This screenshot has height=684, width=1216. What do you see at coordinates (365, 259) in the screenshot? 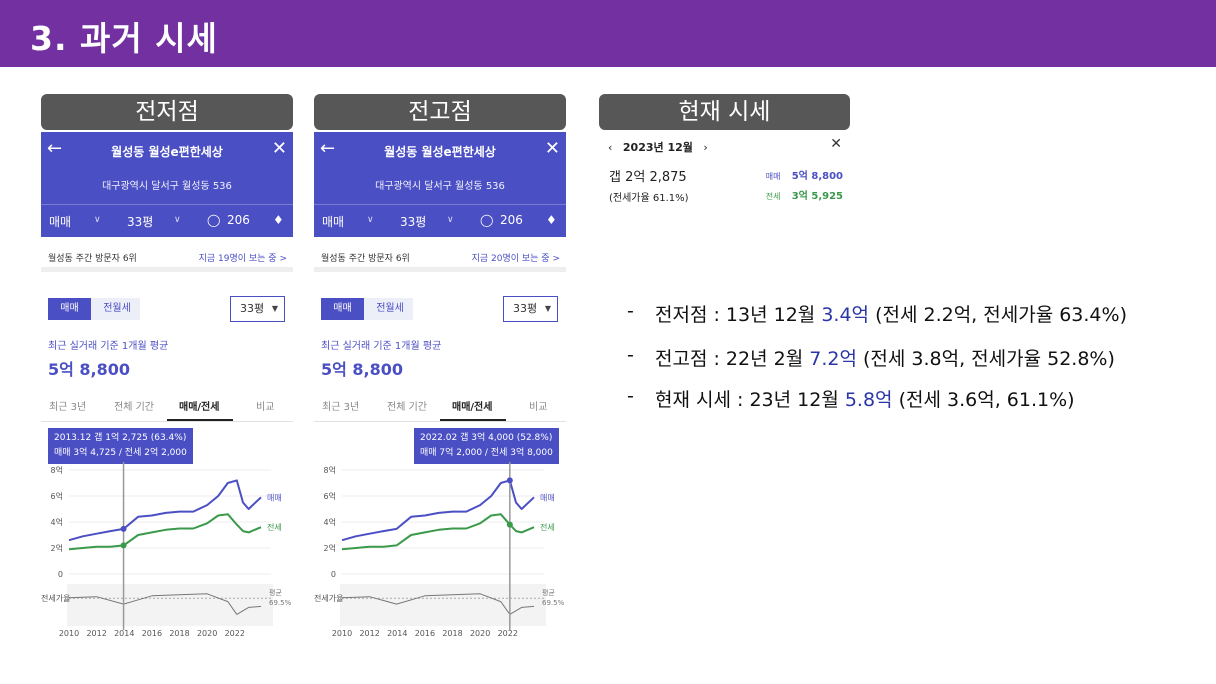
I see `visit-rank: 월성동 주간 방문자 6위` at bounding box center [365, 259].